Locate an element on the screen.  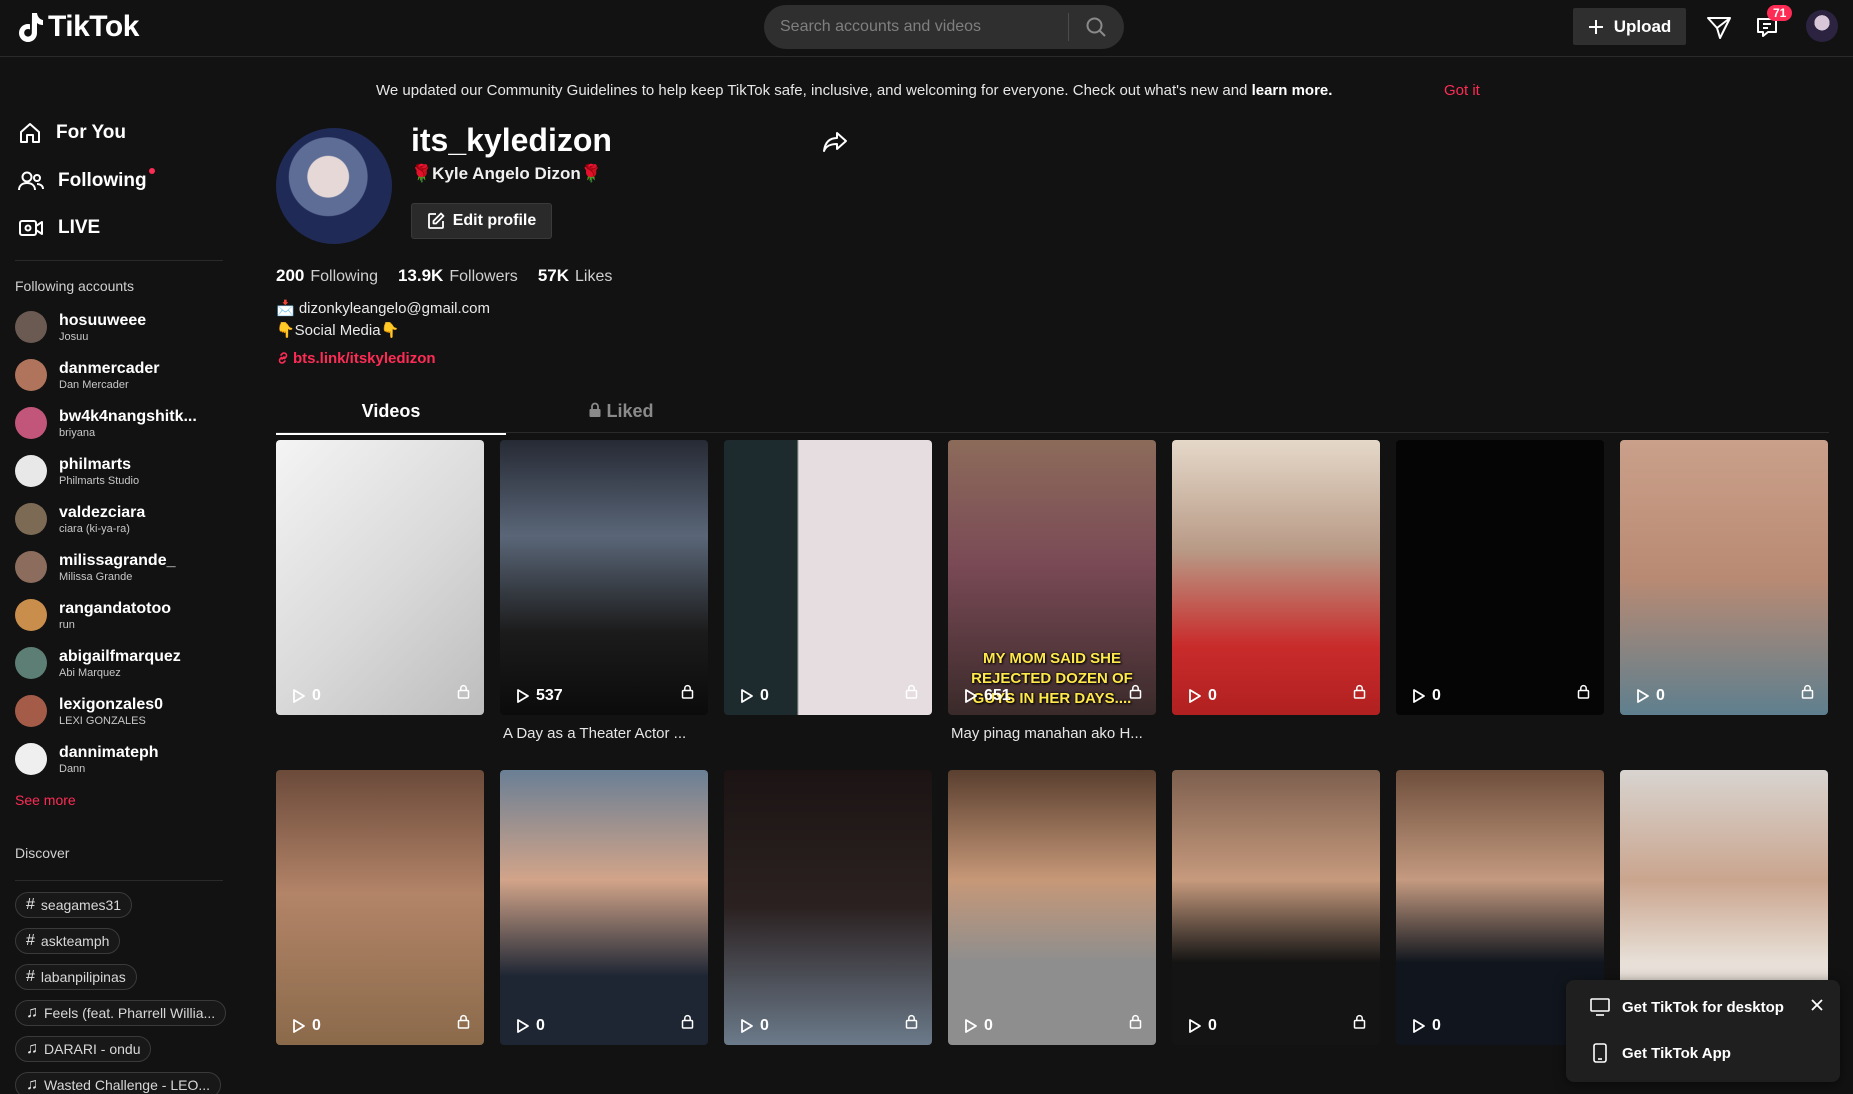
account-username: abigailfmarquez is located at coordinates (120, 656).